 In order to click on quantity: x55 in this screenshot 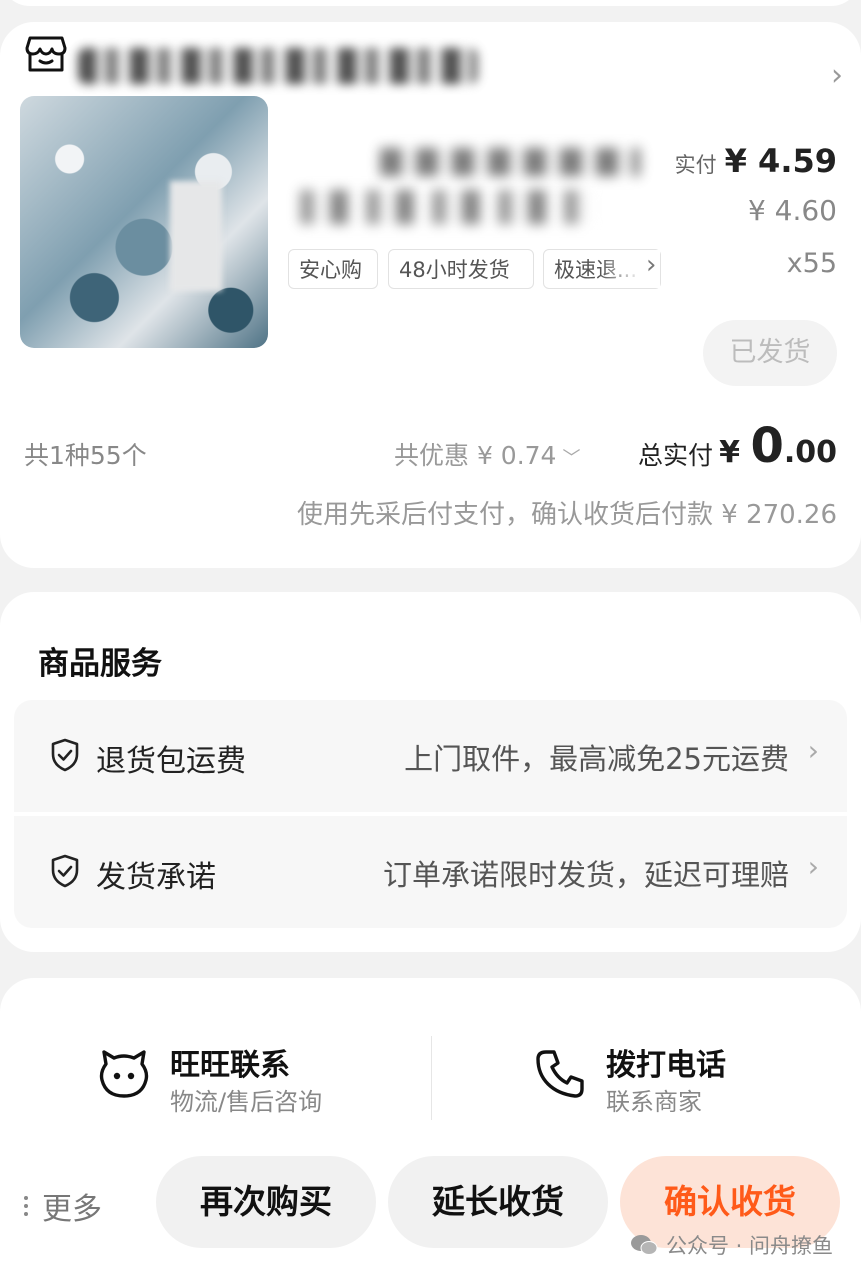, I will do `click(811, 263)`.